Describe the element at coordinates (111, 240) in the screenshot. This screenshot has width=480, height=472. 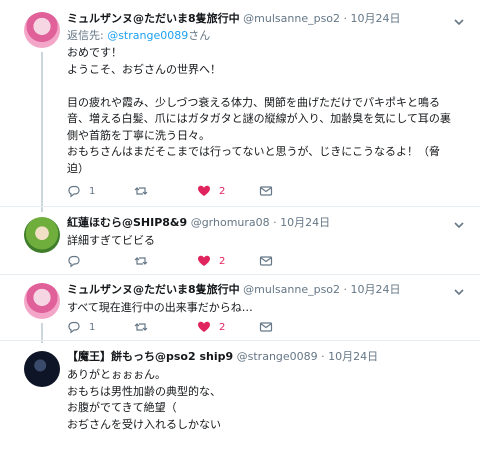
I see `tweet-text-line: 詳細すぎてビビる` at that location.